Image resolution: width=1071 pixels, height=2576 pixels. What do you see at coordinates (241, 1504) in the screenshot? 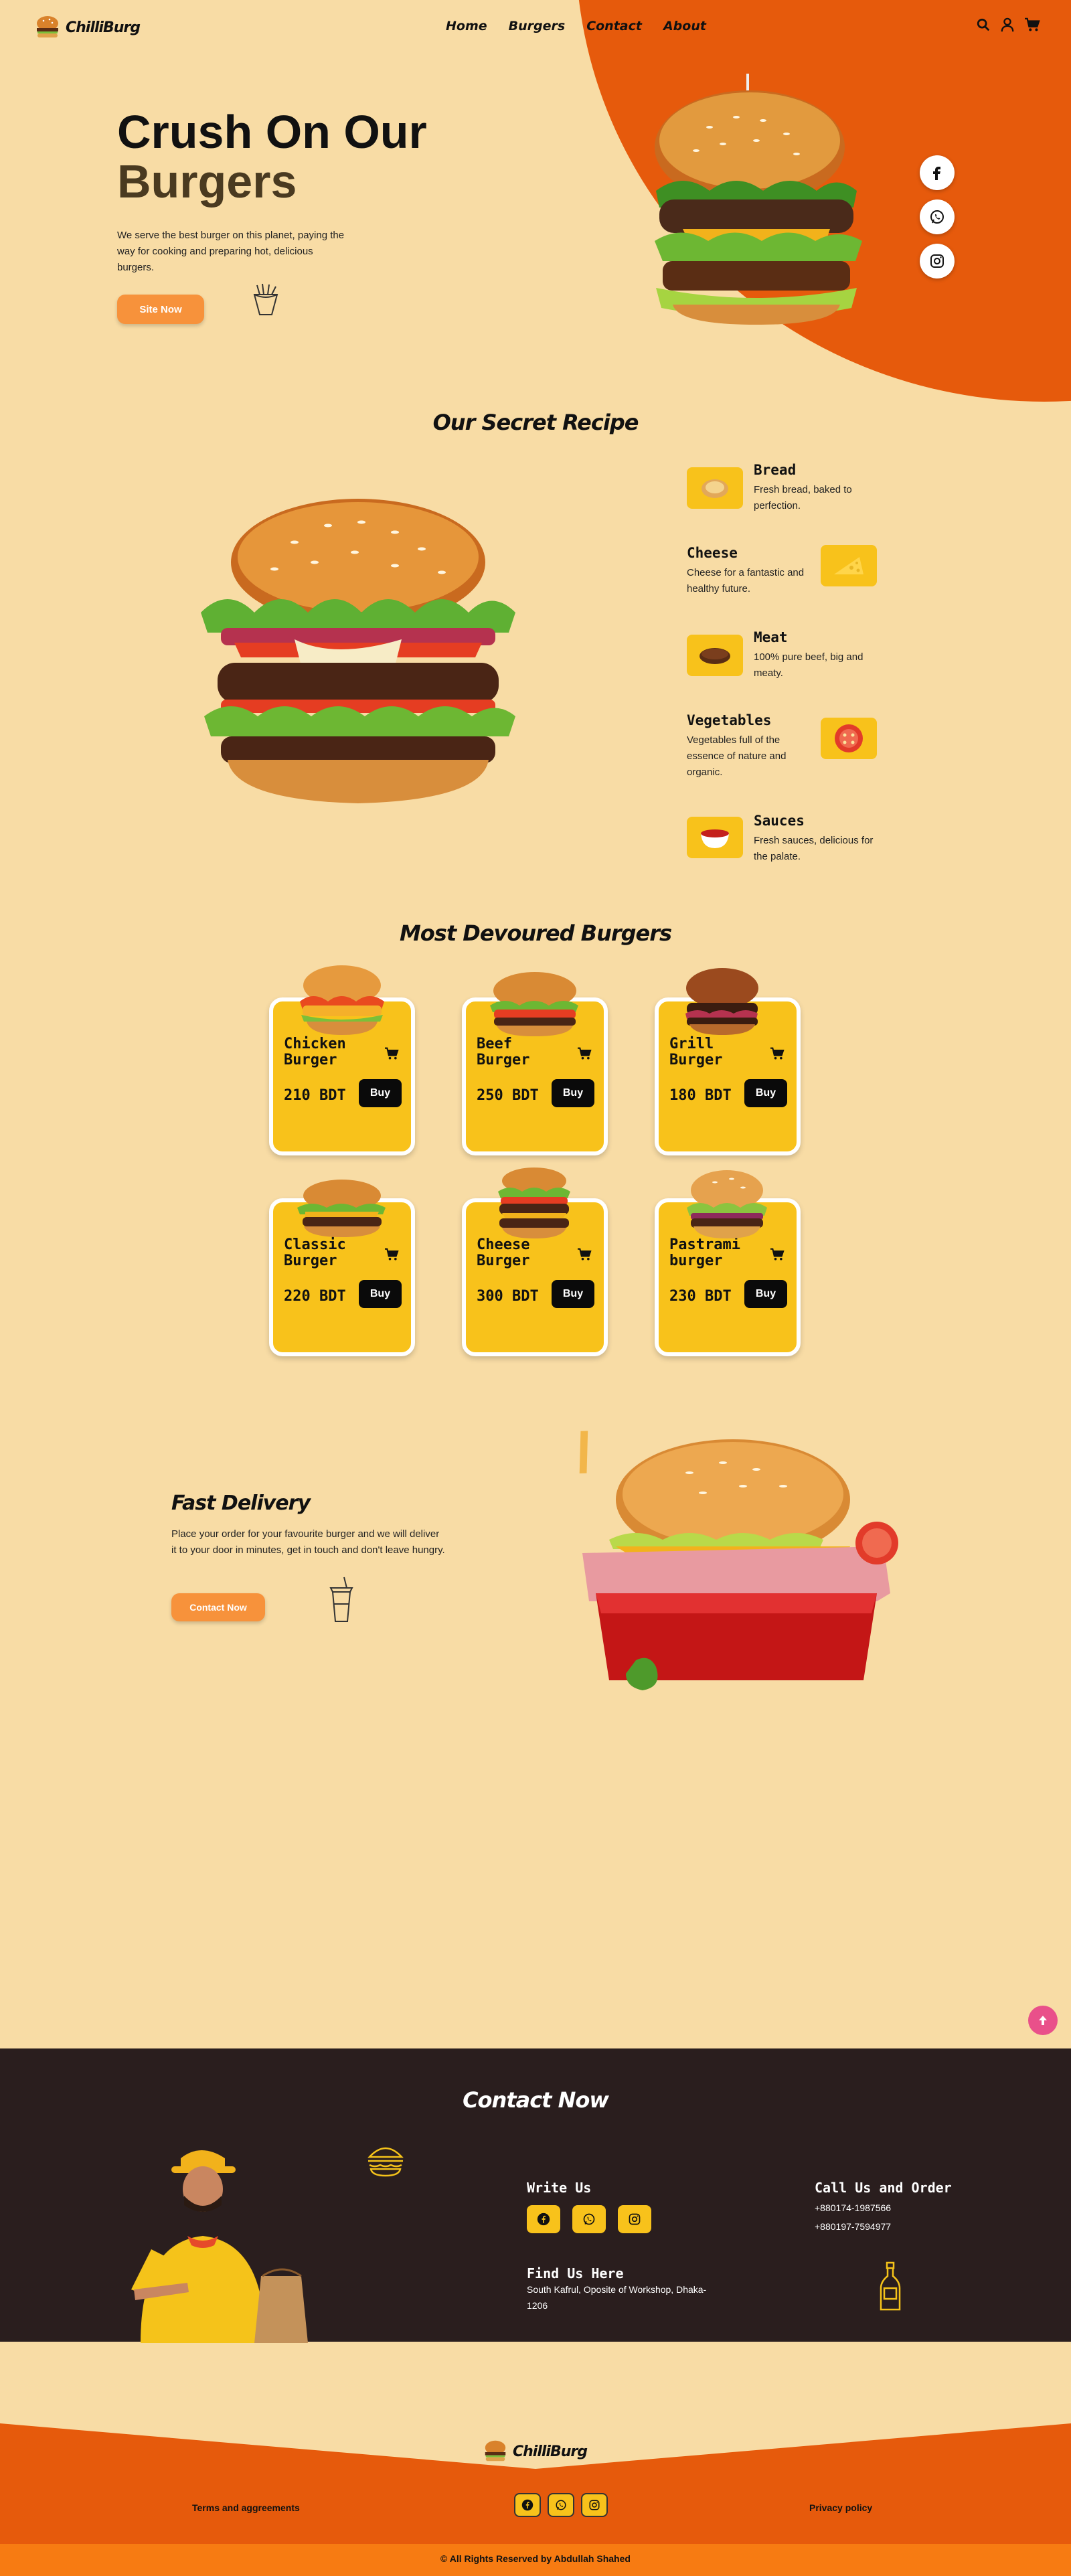
I see `delivery-title: Fast Delivery` at bounding box center [241, 1504].